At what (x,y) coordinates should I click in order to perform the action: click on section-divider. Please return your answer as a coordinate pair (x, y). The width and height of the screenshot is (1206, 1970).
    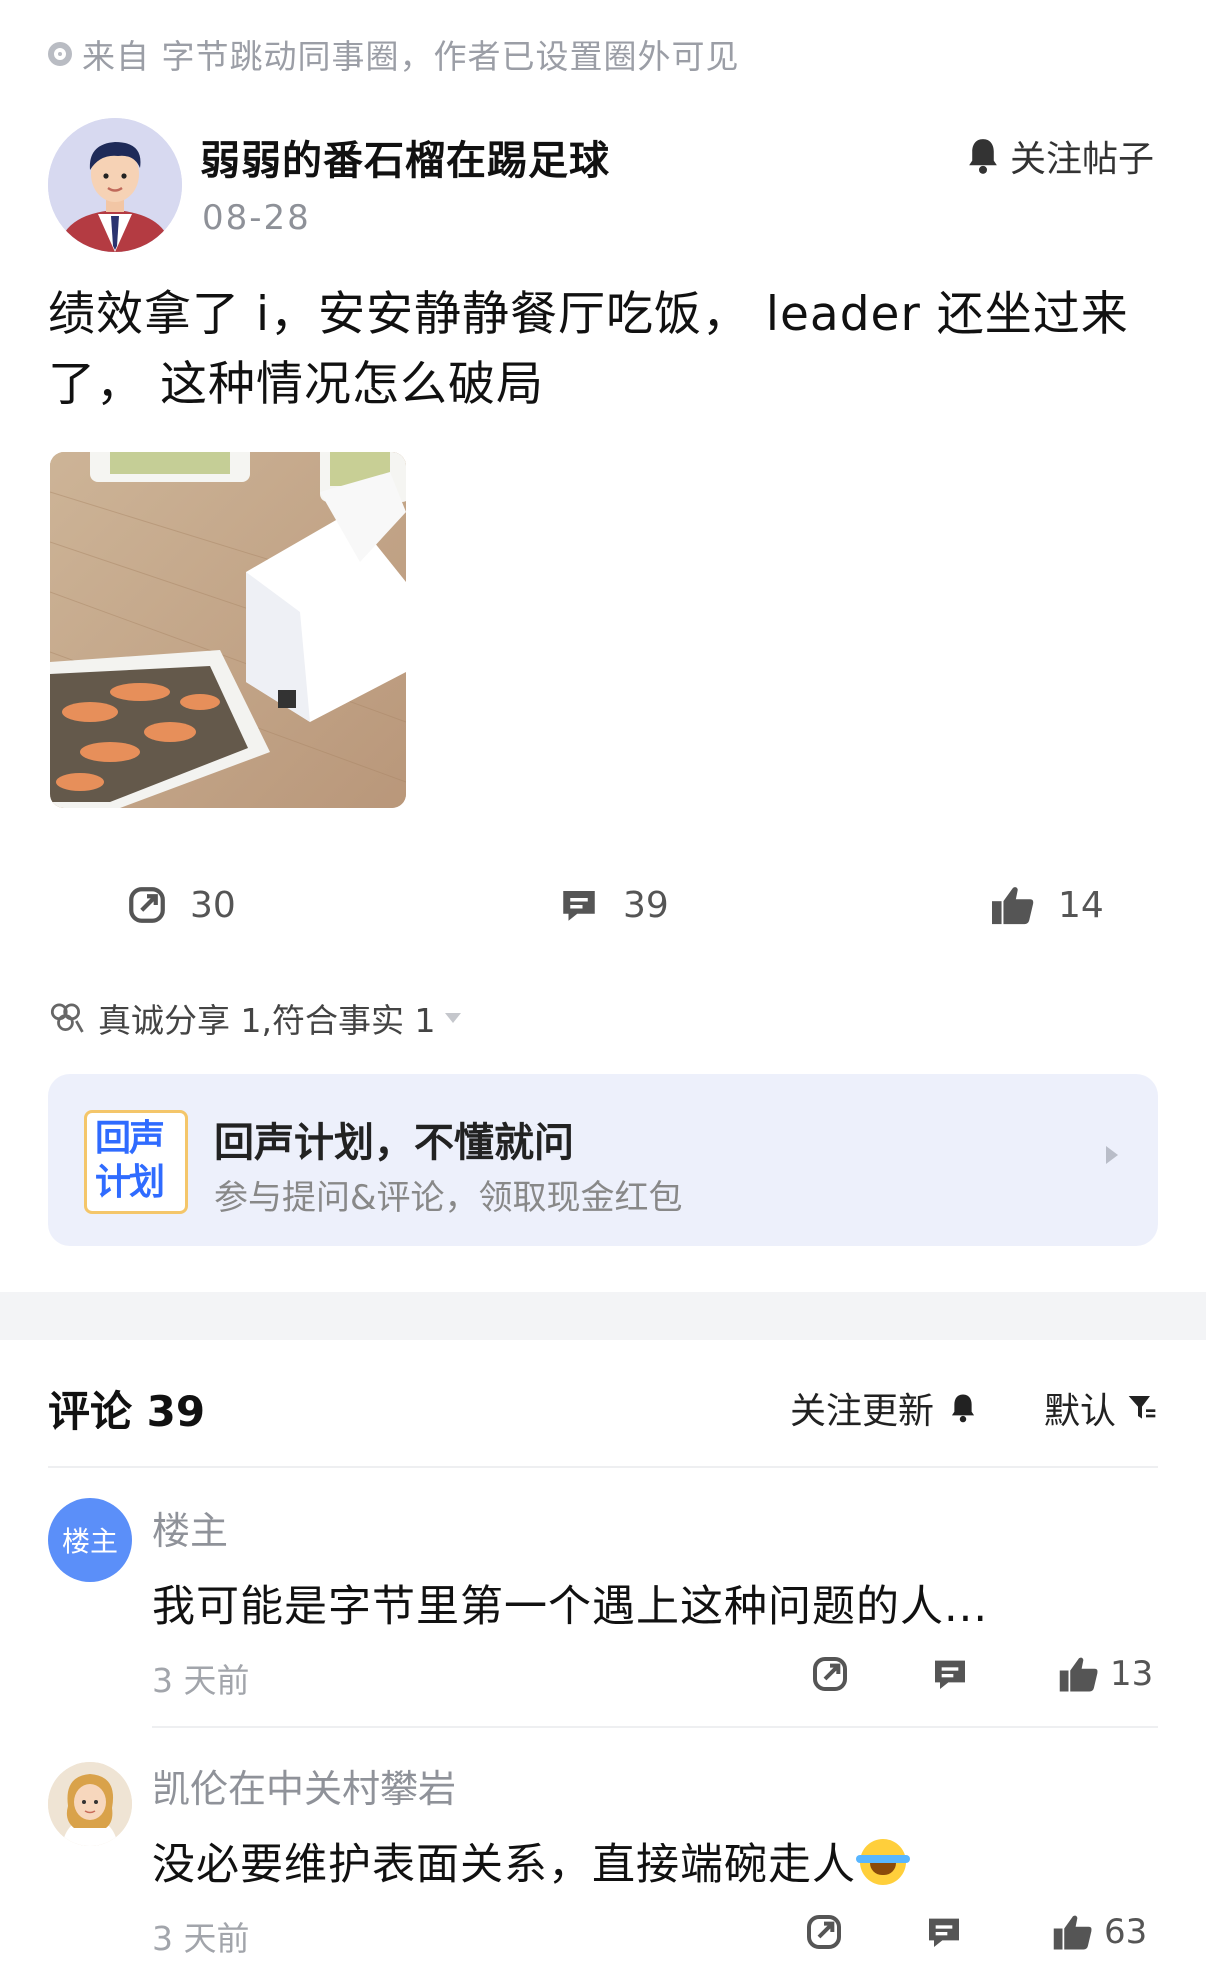
    Looking at the image, I should click on (603, 1316).